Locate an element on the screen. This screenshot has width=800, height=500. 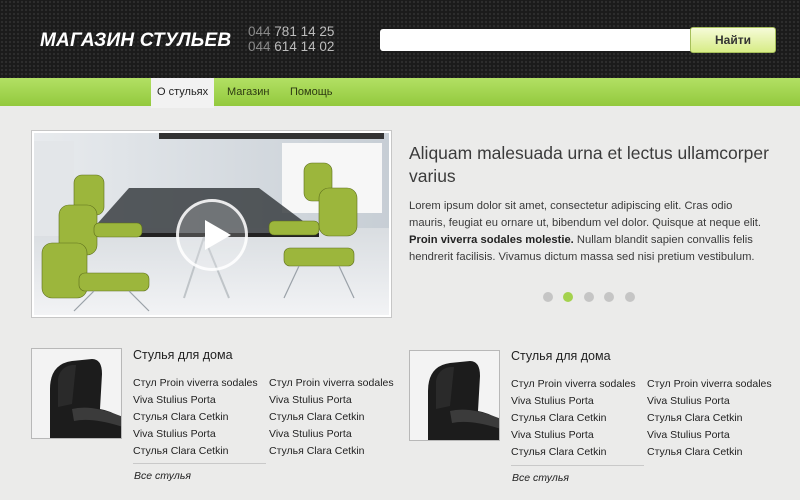
phone-number-2: 044 614 14 02 is located at coordinates (291, 46).